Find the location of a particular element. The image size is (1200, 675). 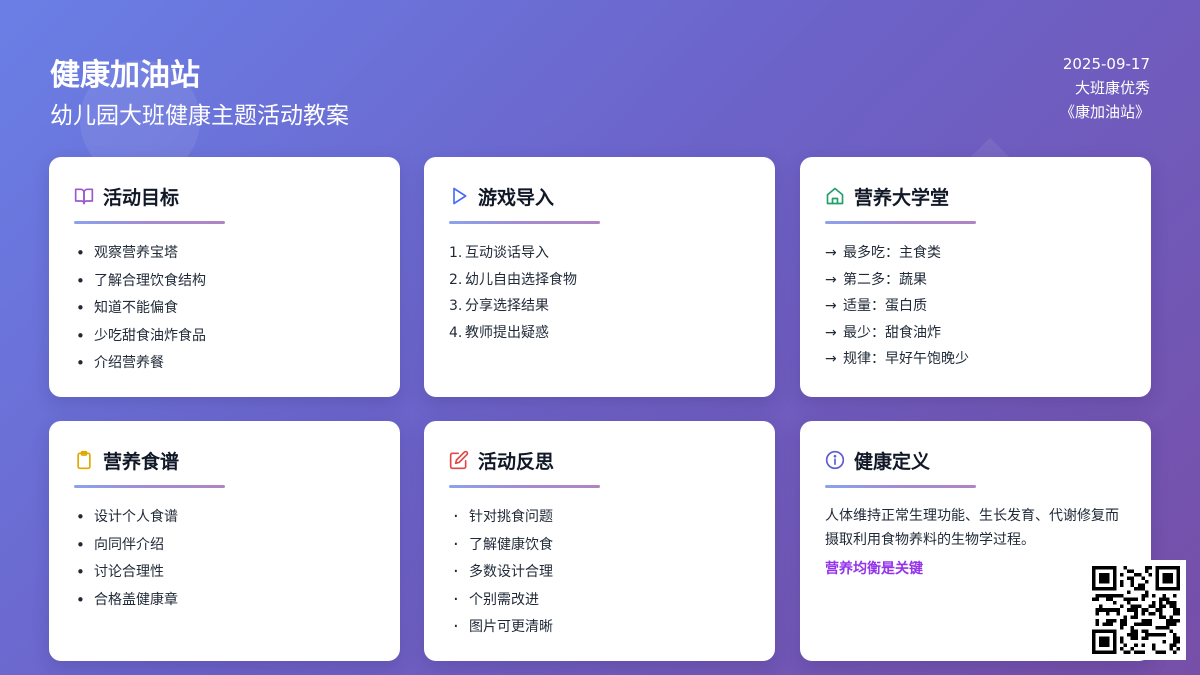

goal-list: 观察营养宝塔 了解合理饮食结构 知道不能偏食 少吃甜食油炸食品 介绍营养餐 is located at coordinates (224, 309).